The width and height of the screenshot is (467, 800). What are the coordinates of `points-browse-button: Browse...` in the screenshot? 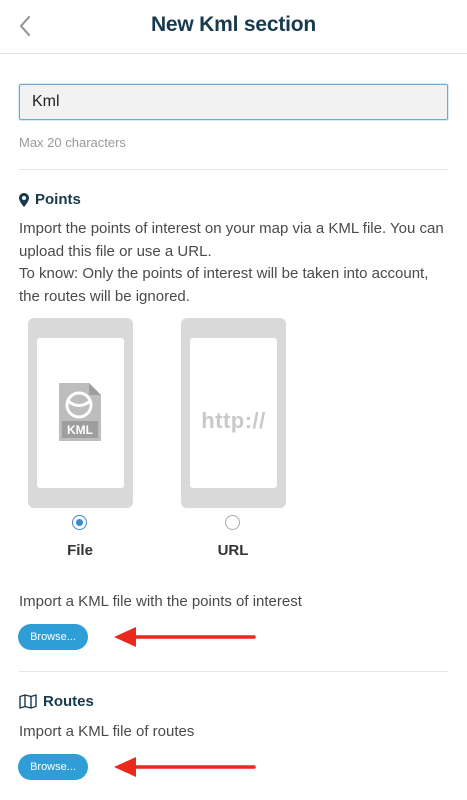 It's located at (53, 637).